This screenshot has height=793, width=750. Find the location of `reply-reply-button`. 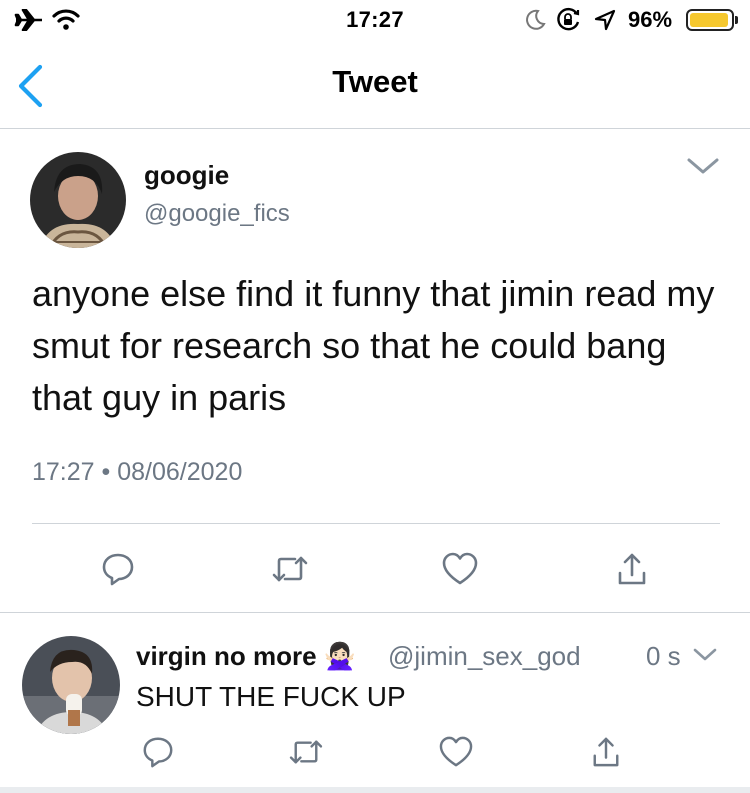

reply-reply-button is located at coordinates (158, 752).